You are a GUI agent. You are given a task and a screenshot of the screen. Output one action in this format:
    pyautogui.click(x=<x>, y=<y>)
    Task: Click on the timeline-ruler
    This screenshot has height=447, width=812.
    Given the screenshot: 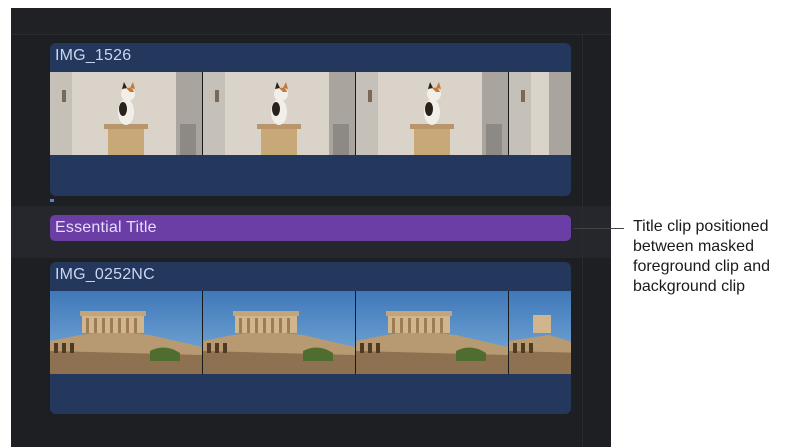 What is the action you would take?
    pyautogui.click(x=311, y=21)
    